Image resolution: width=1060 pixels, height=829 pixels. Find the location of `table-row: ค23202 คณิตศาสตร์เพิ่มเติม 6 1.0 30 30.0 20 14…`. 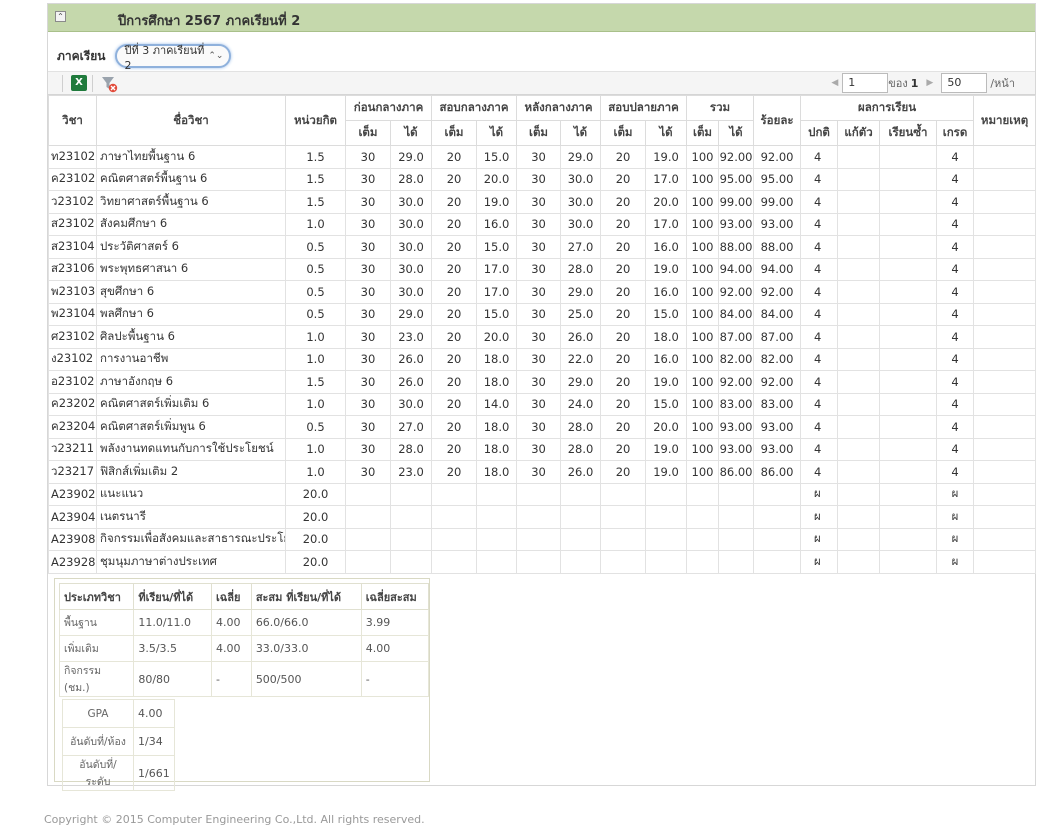

table-row: ค23202 คณิตศาสตร์เพิ่มเติม 6 1.0 30 30.0 20 14… is located at coordinates (542, 404).